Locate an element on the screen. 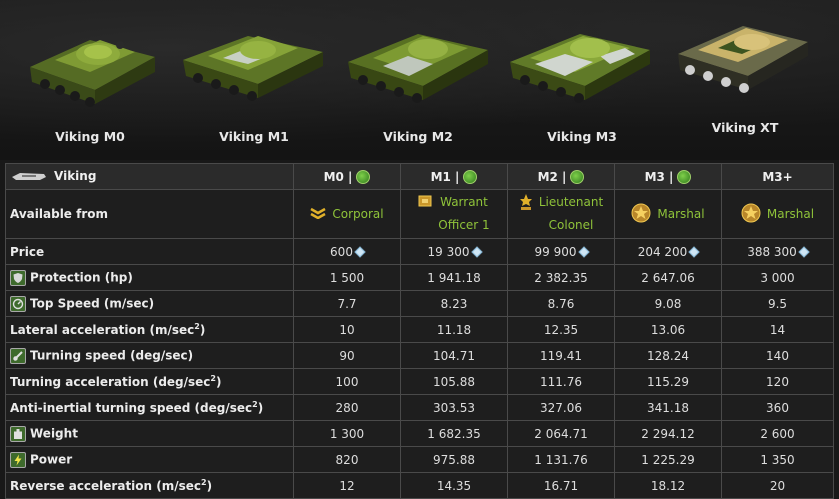  tank-image-m1 is located at coordinates (253, 63).